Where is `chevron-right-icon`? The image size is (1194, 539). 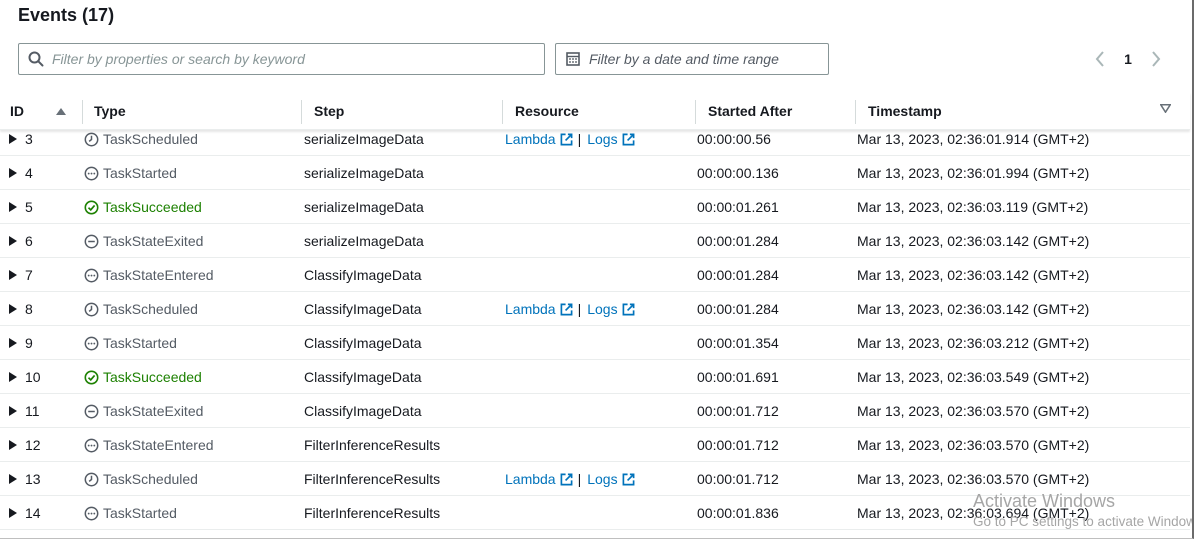
chevron-right-icon is located at coordinates (1156, 59).